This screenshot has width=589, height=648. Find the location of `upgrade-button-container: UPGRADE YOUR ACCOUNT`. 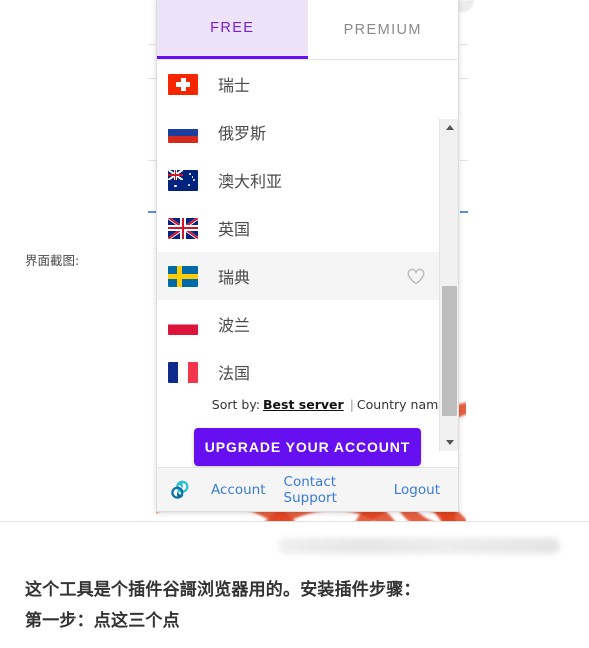

upgrade-button-container: UPGRADE YOUR ACCOUNT is located at coordinates (307, 441).